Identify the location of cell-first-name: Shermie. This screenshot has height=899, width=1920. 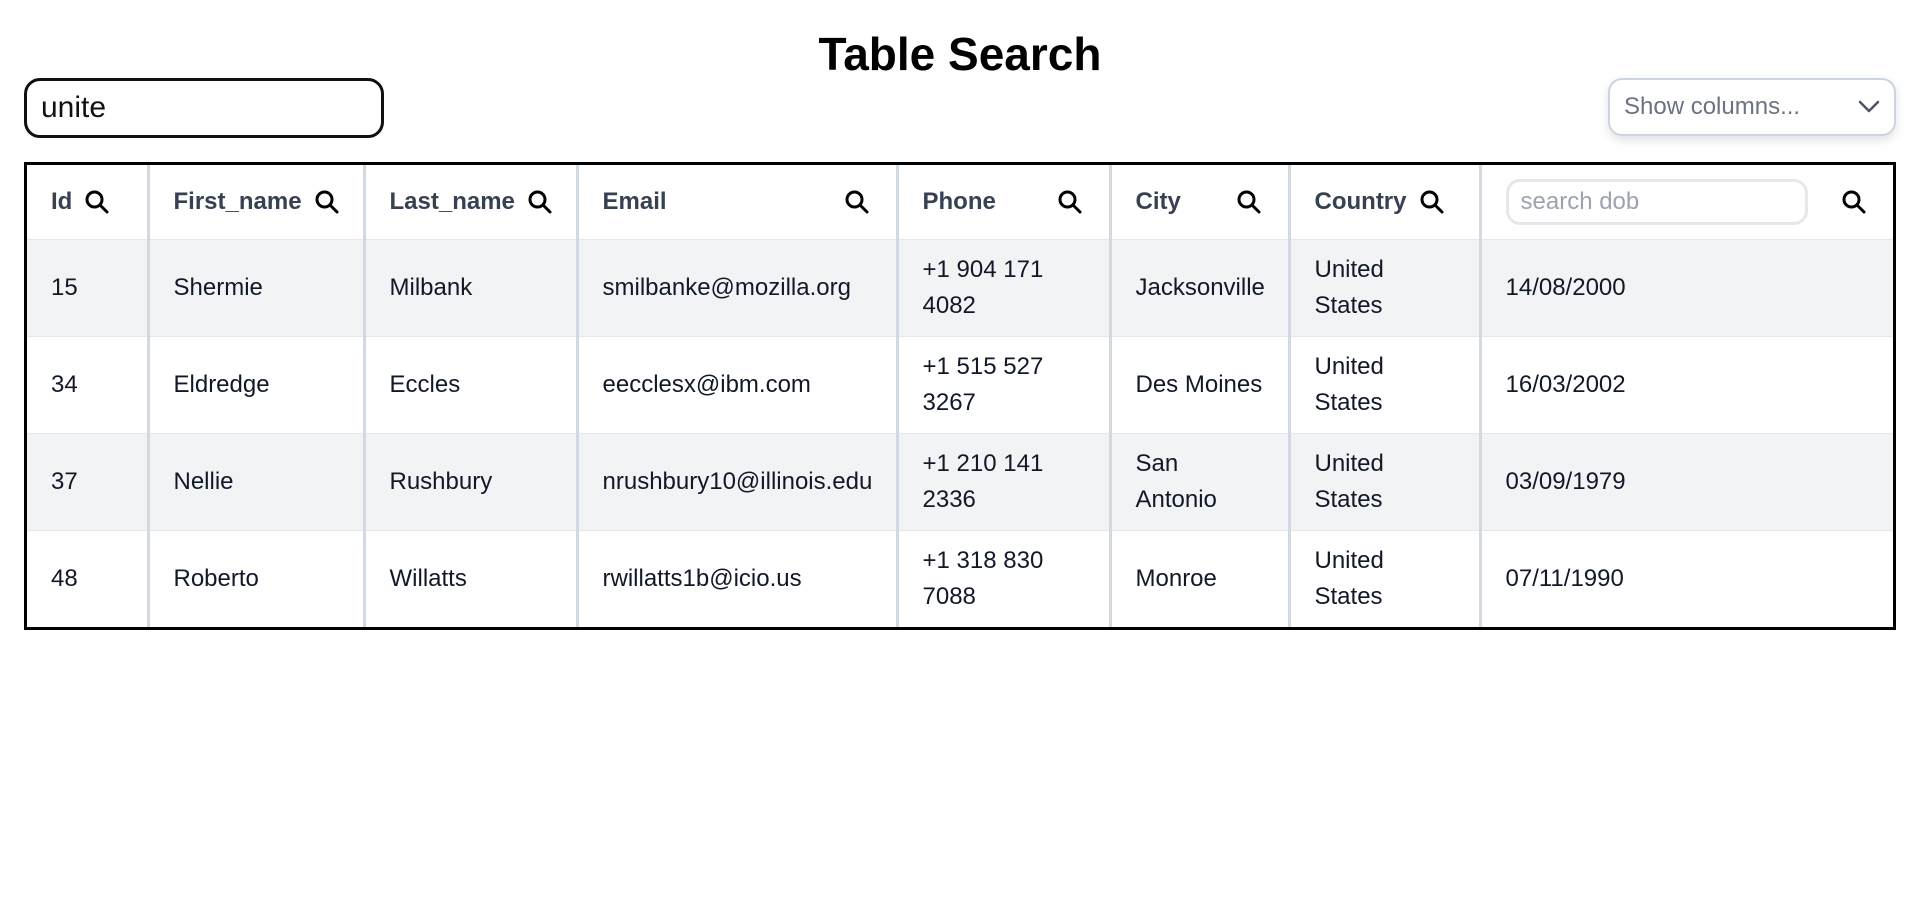
(257, 288).